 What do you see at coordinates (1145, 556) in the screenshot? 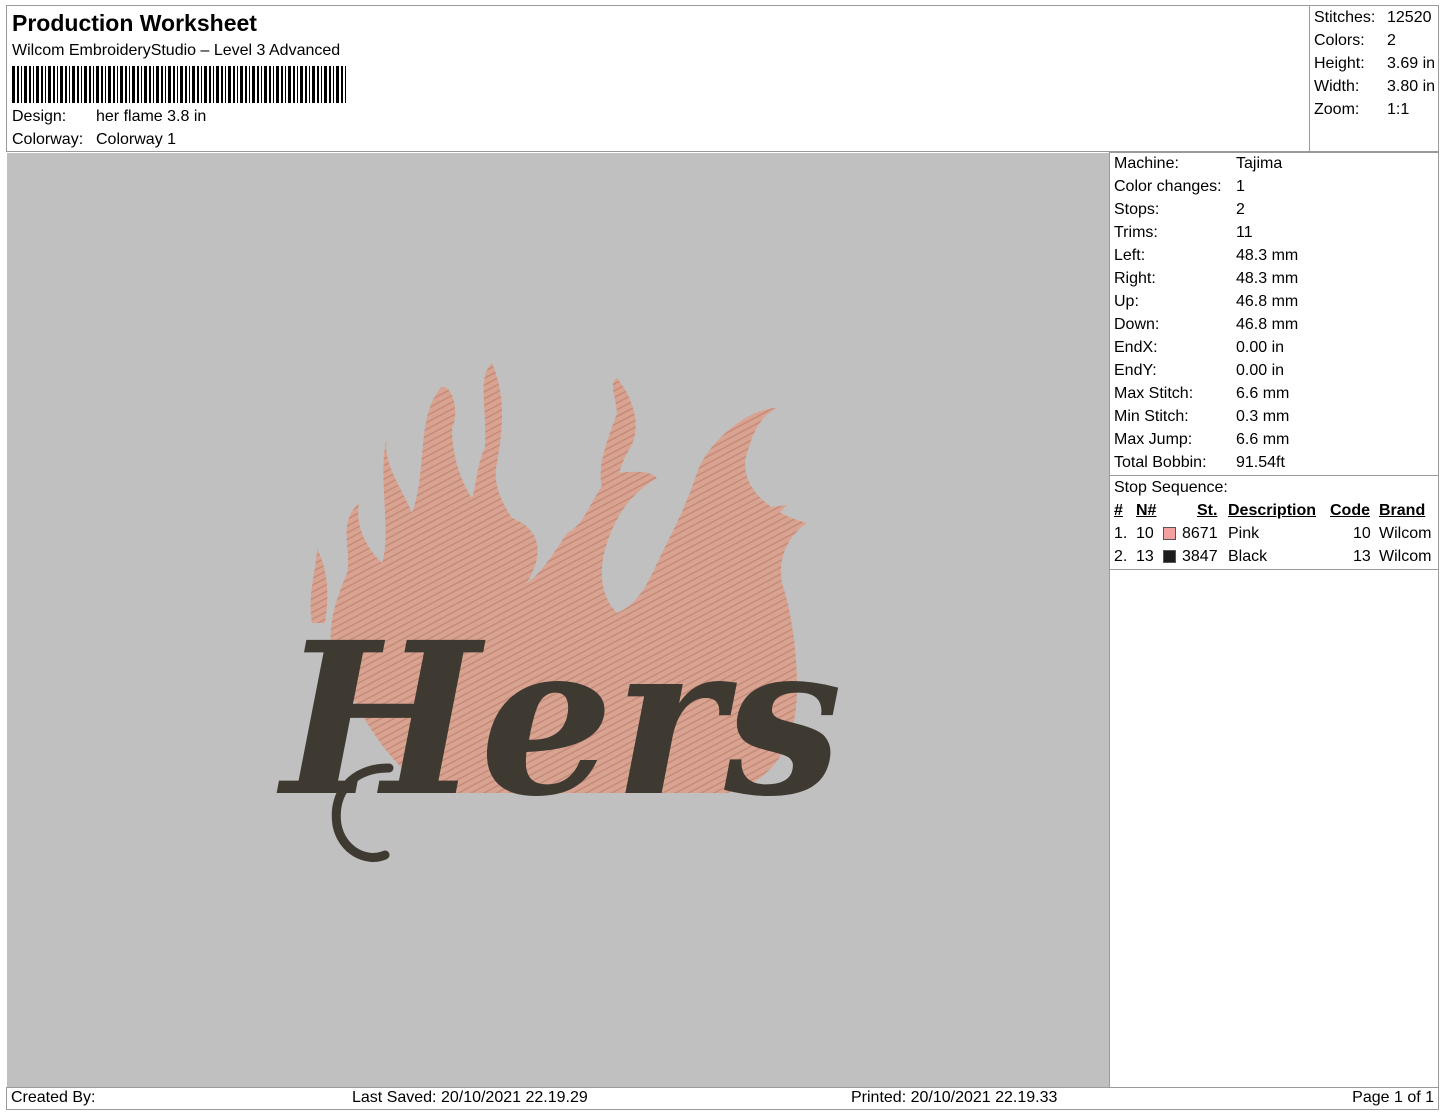
I see `seq-row-2-n: 13` at bounding box center [1145, 556].